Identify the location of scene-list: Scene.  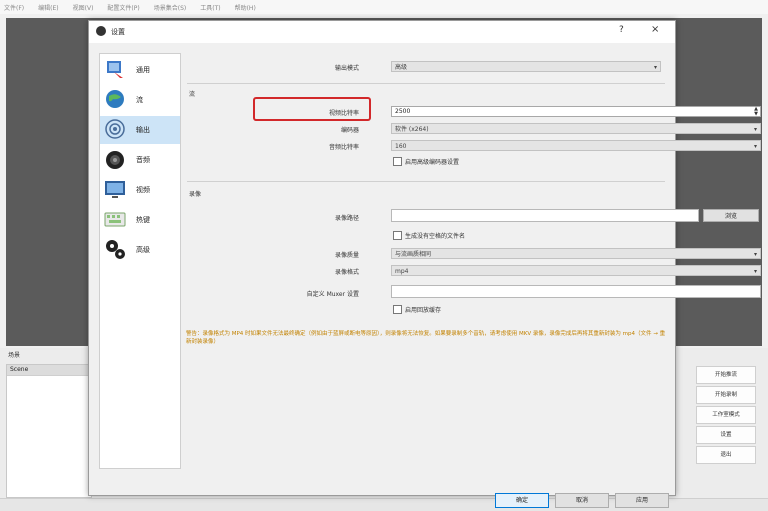
(49, 431).